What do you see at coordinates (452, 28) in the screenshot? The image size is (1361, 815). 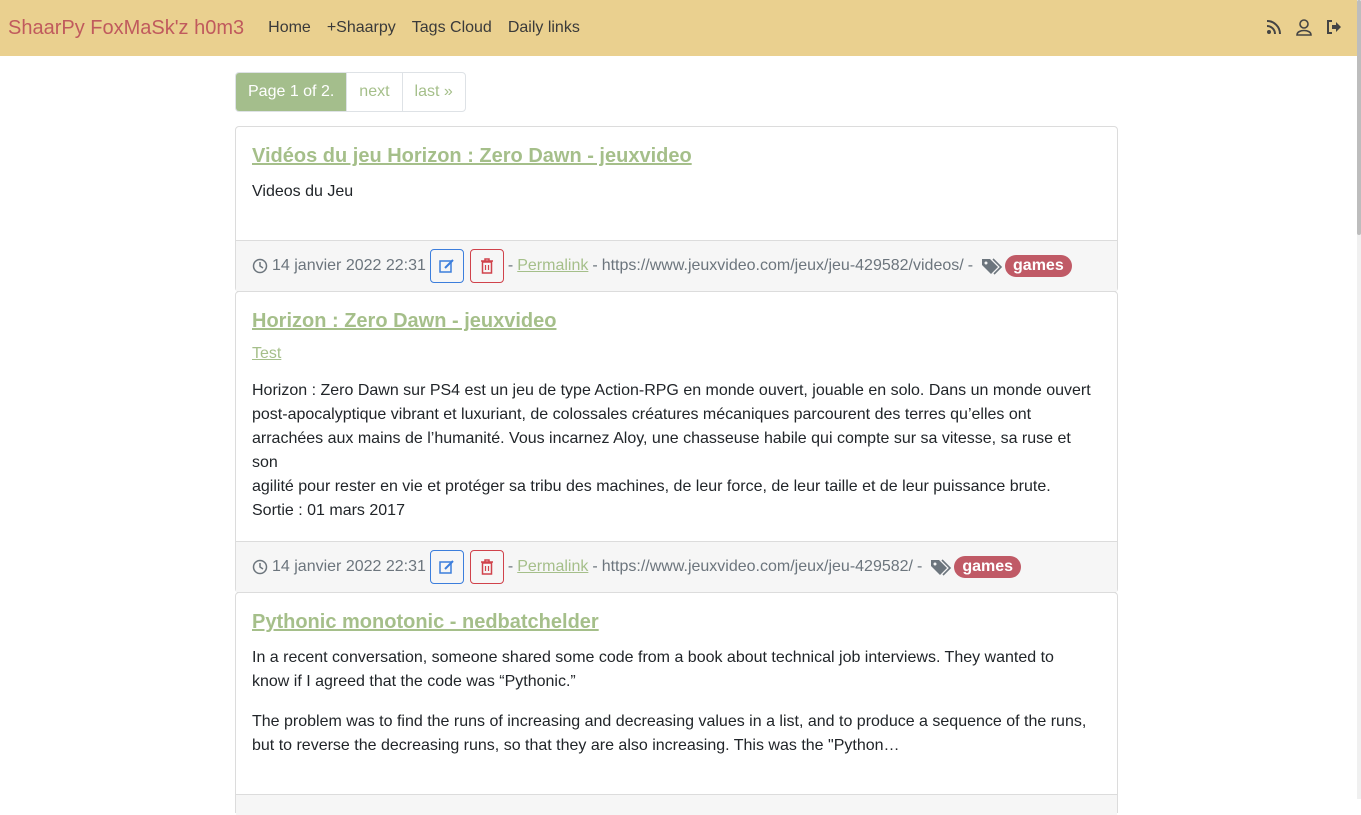 I see `nav-tags-cloud: Tags Cloud` at bounding box center [452, 28].